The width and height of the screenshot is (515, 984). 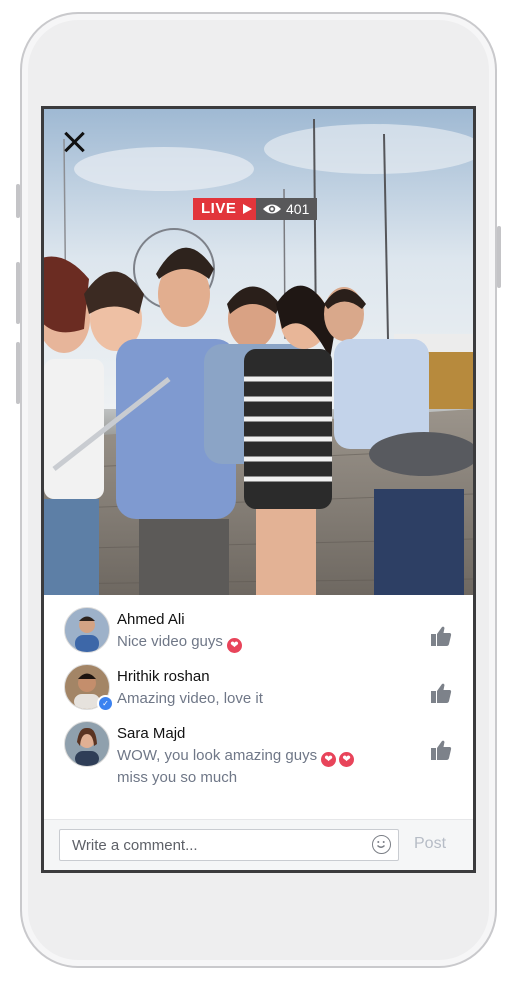 What do you see at coordinates (257, 642) in the screenshot?
I see `comment-text: Nice video guys ❤` at bounding box center [257, 642].